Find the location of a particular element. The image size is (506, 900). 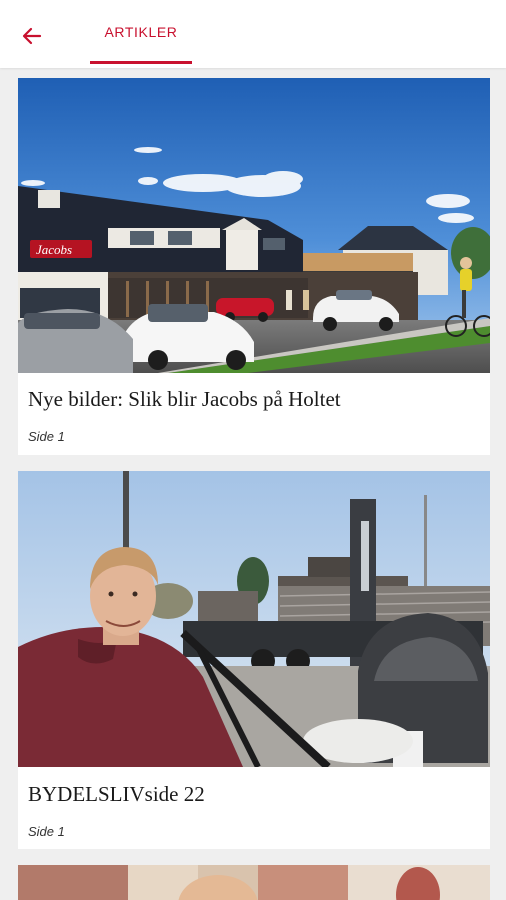

back-button is located at coordinates (32, 36).